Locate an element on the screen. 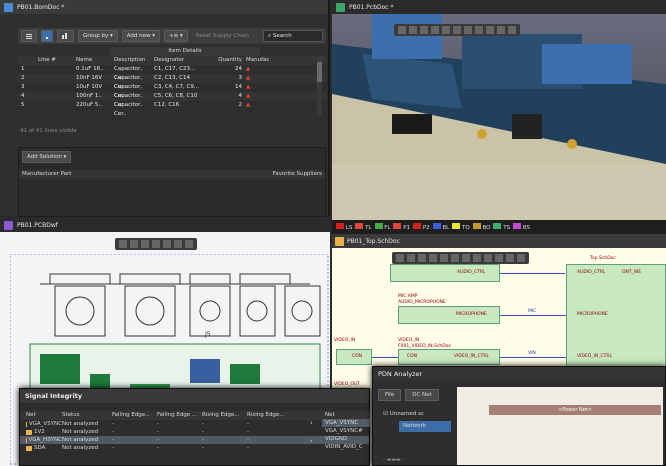 This screenshot has width=666, height=466. reset-supply-chain-button: Reset Supply Chain is located at coordinates (222, 36).